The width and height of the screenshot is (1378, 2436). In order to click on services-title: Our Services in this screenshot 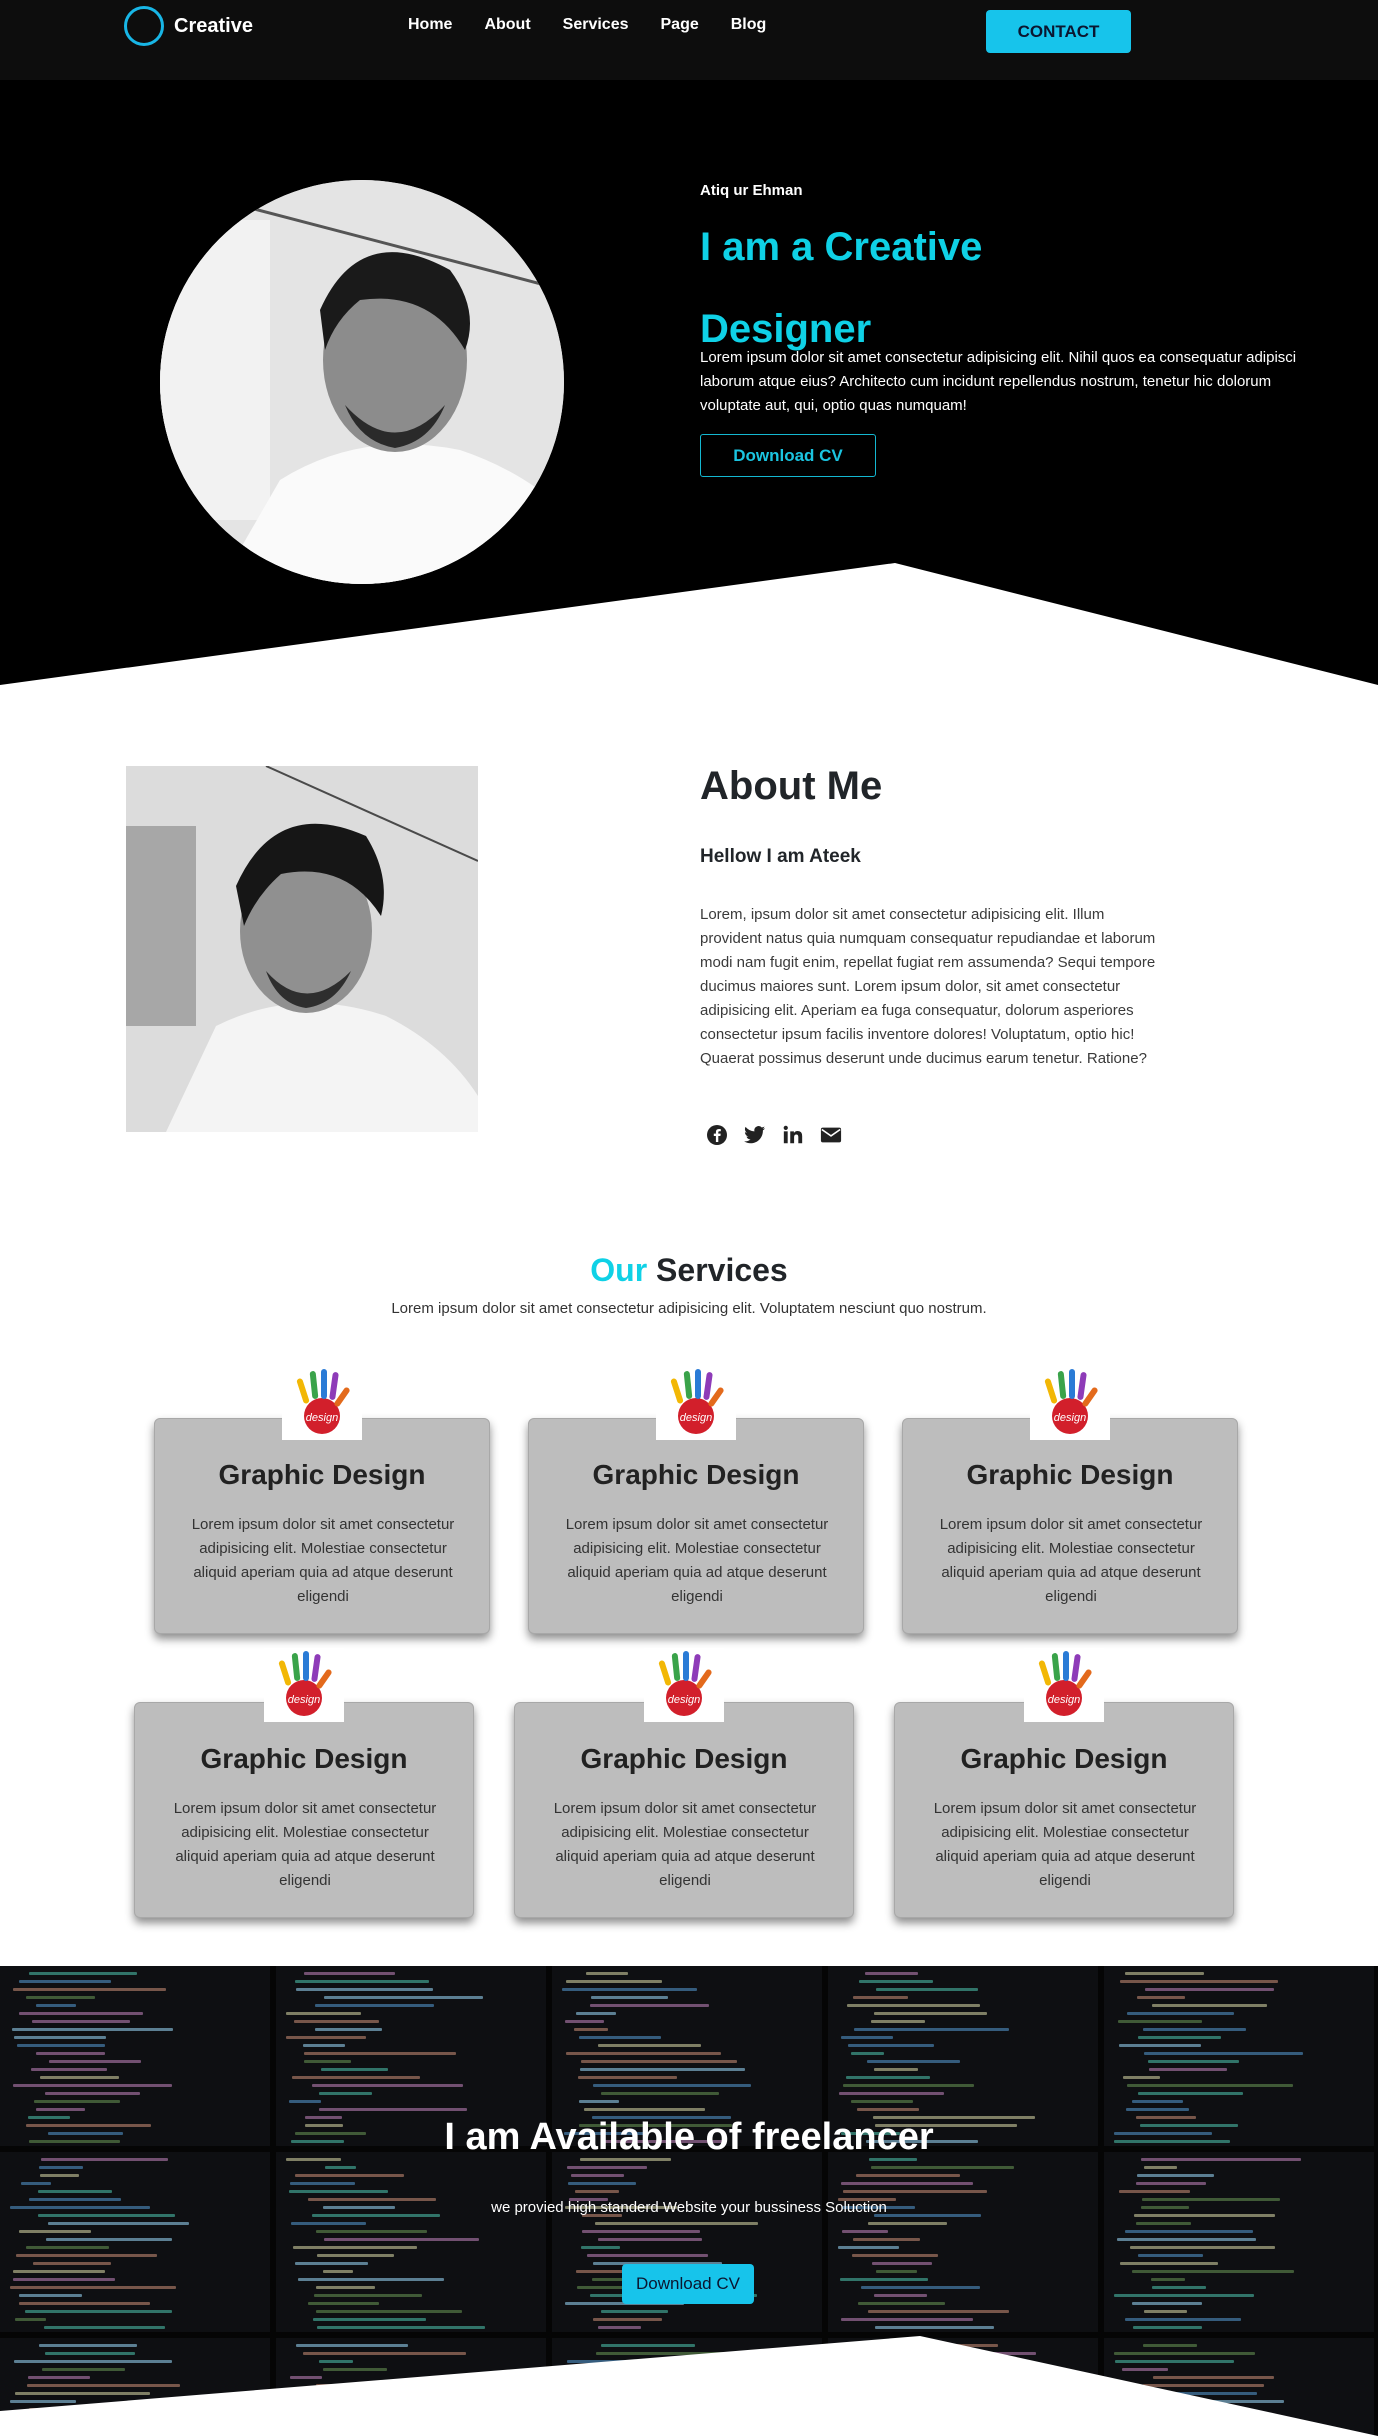, I will do `click(689, 1270)`.